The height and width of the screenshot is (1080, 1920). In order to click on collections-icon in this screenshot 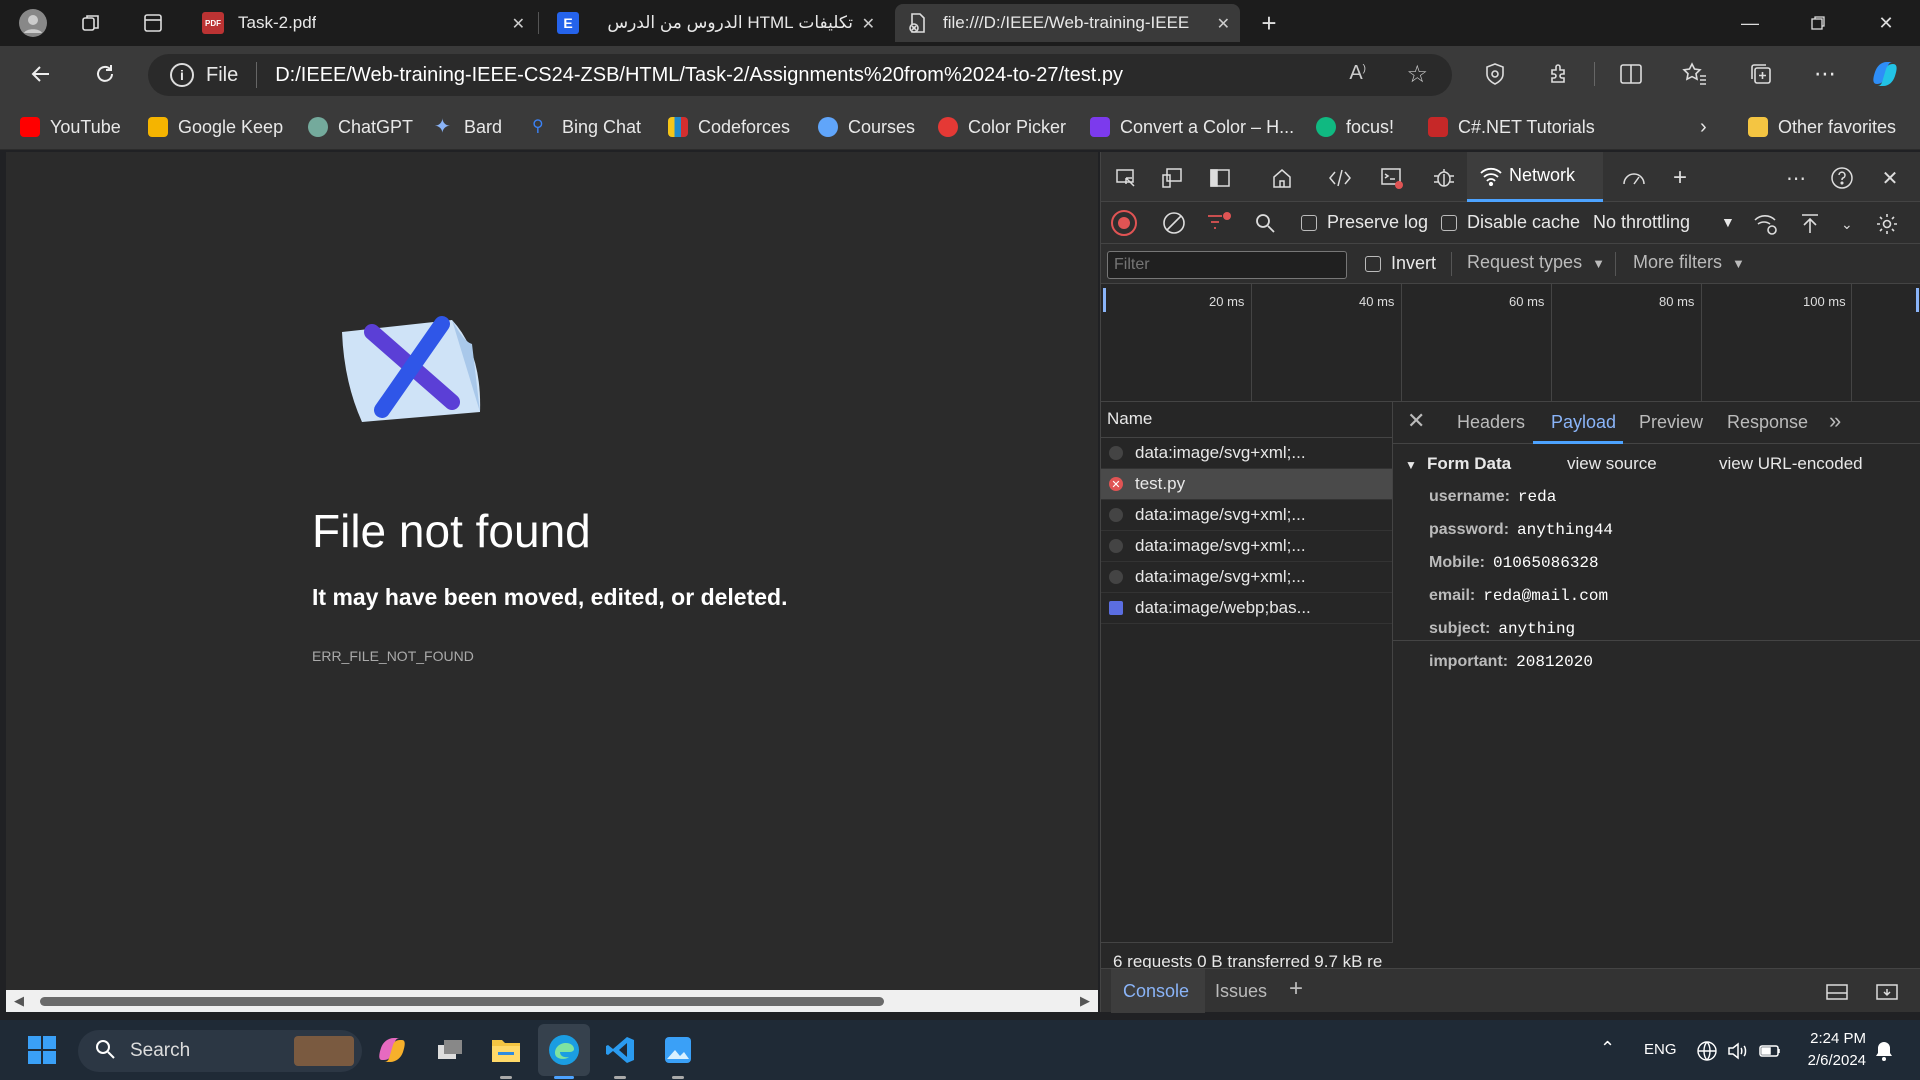, I will do `click(1761, 74)`.